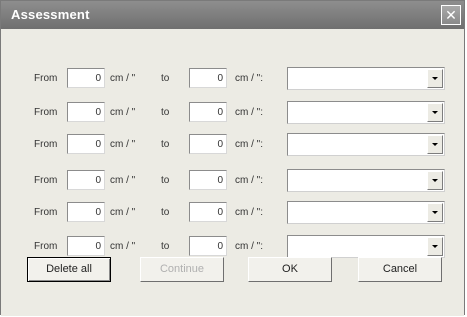 The height and width of the screenshot is (317, 467). I want to click on range-row-4: From 0 cm / " to 0 cm / ":, so click(232, 181).